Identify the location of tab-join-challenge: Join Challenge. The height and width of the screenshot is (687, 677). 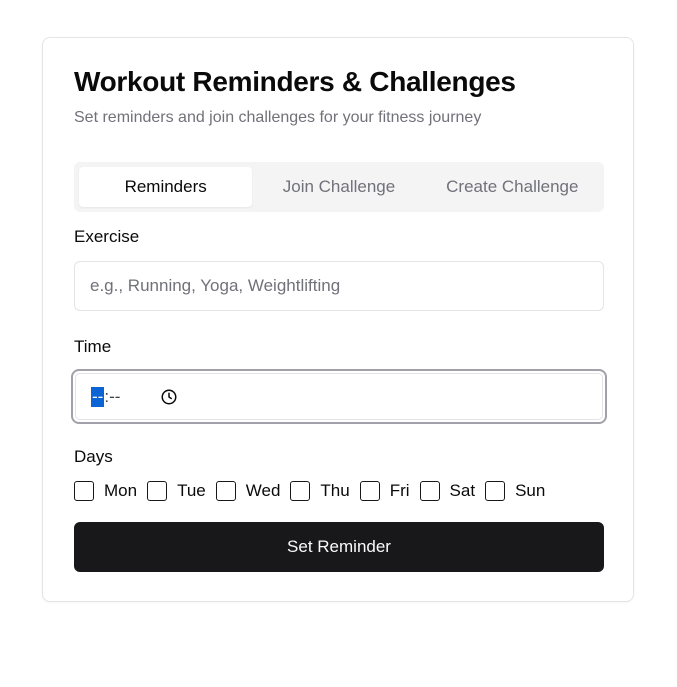
(338, 187).